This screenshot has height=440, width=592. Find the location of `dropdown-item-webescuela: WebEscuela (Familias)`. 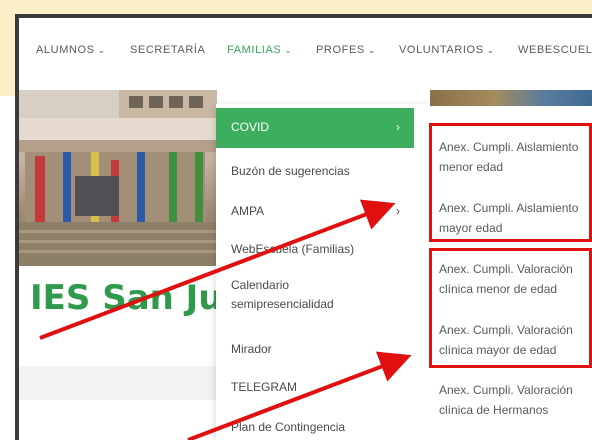

dropdown-item-webescuela: WebEscuela (Familias) is located at coordinates (315, 249).